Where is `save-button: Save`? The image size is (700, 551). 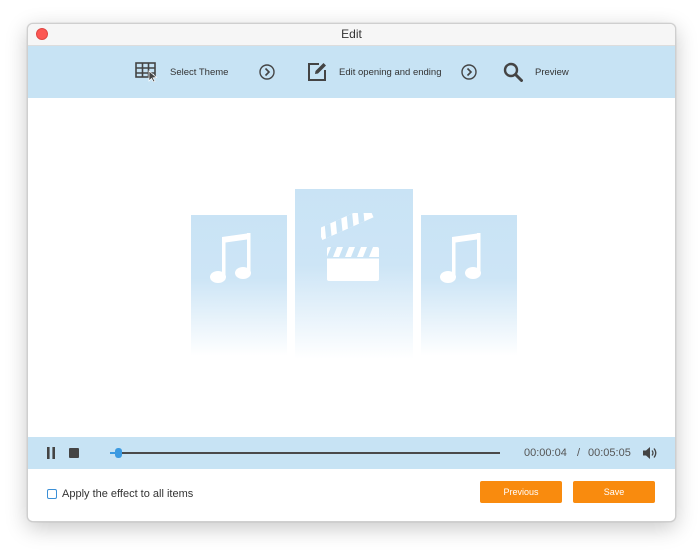 save-button: Save is located at coordinates (614, 492).